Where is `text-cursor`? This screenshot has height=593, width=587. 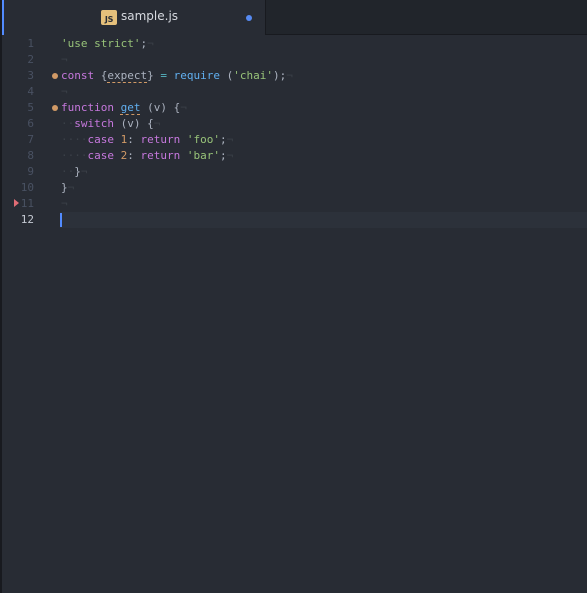
text-cursor is located at coordinates (61, 220).